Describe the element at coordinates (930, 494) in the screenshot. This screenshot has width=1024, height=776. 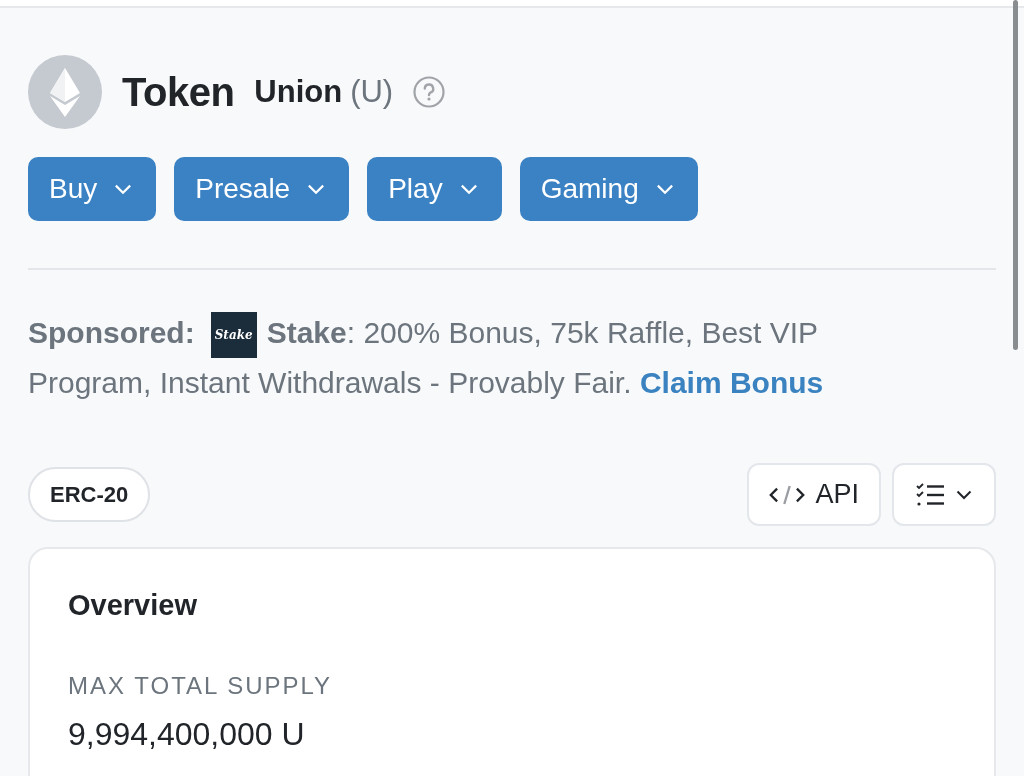
I see `checklist-icon` at that location.